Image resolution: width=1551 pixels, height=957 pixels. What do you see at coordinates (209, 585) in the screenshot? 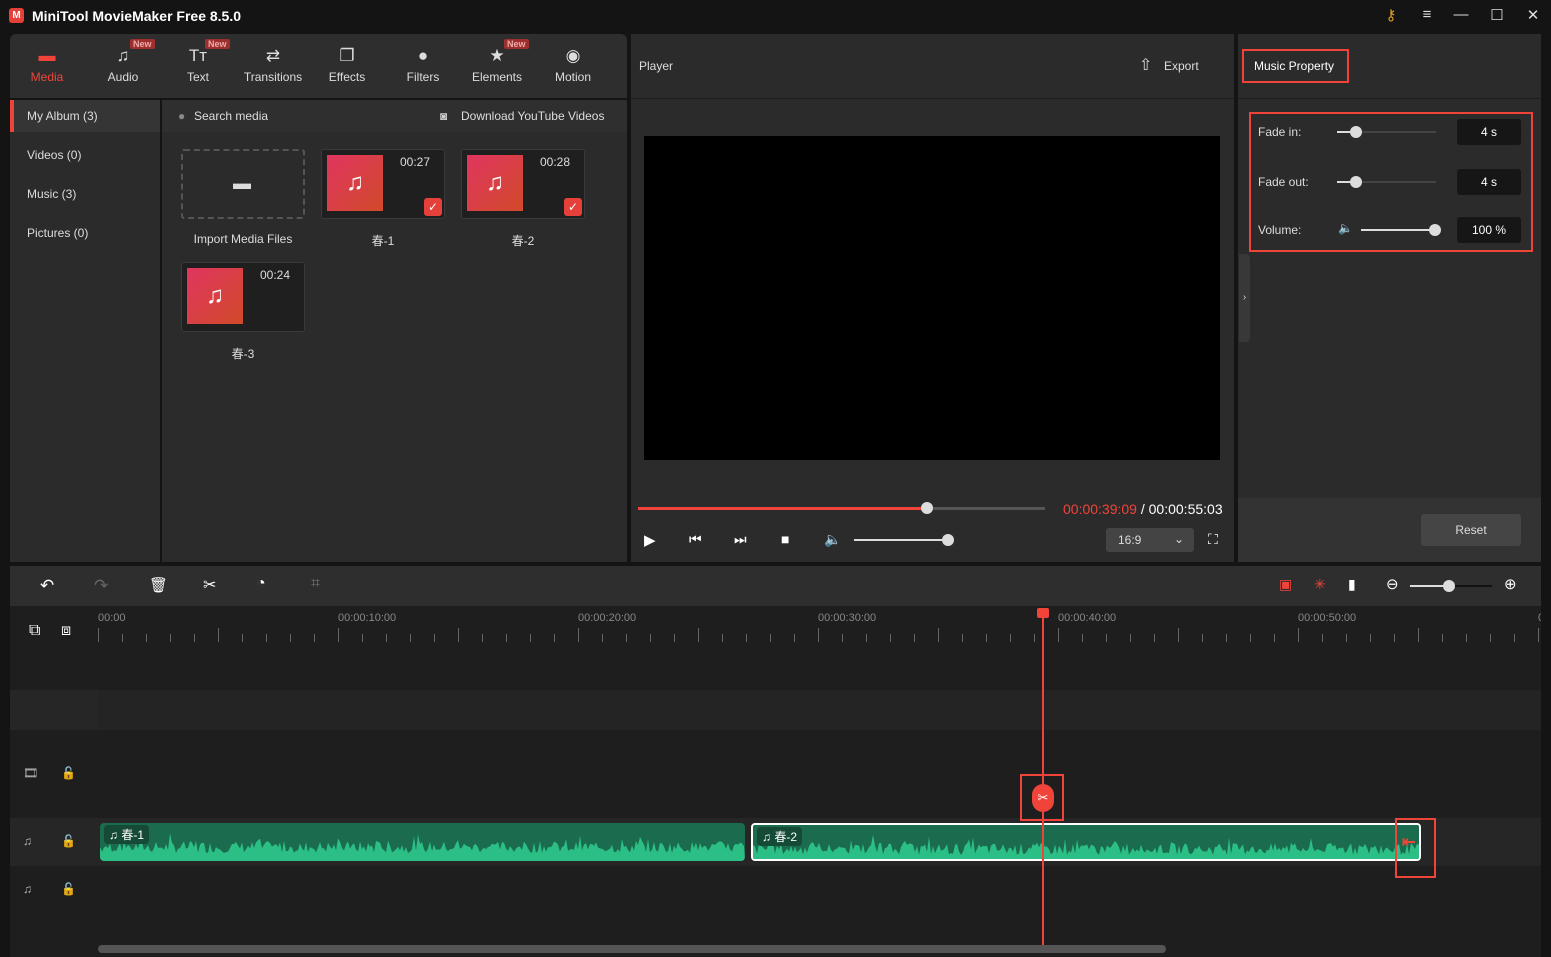
I see `split-icon: ✂` at bounding box center [209, 585].